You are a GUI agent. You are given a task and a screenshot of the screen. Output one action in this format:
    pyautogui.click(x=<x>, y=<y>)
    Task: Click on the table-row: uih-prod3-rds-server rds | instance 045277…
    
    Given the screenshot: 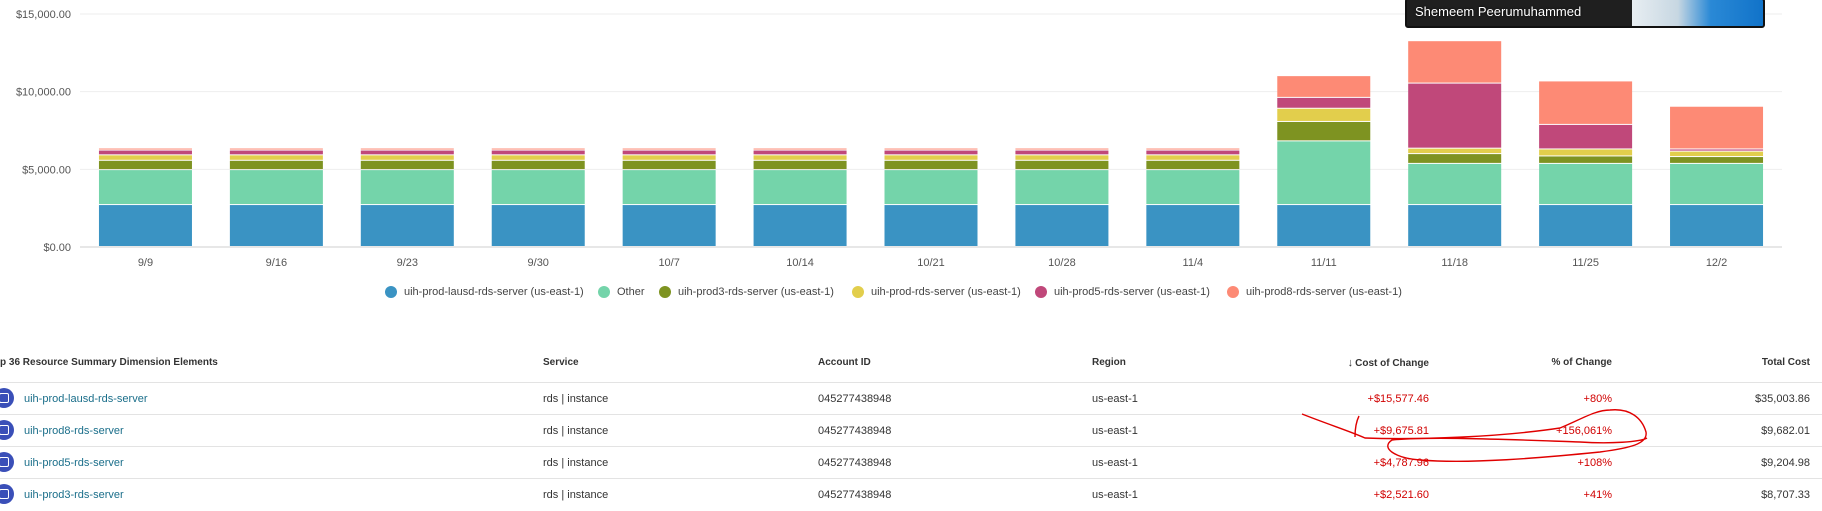 What is the action you would take?
    pyautogui.click(x=911, y=494)
    